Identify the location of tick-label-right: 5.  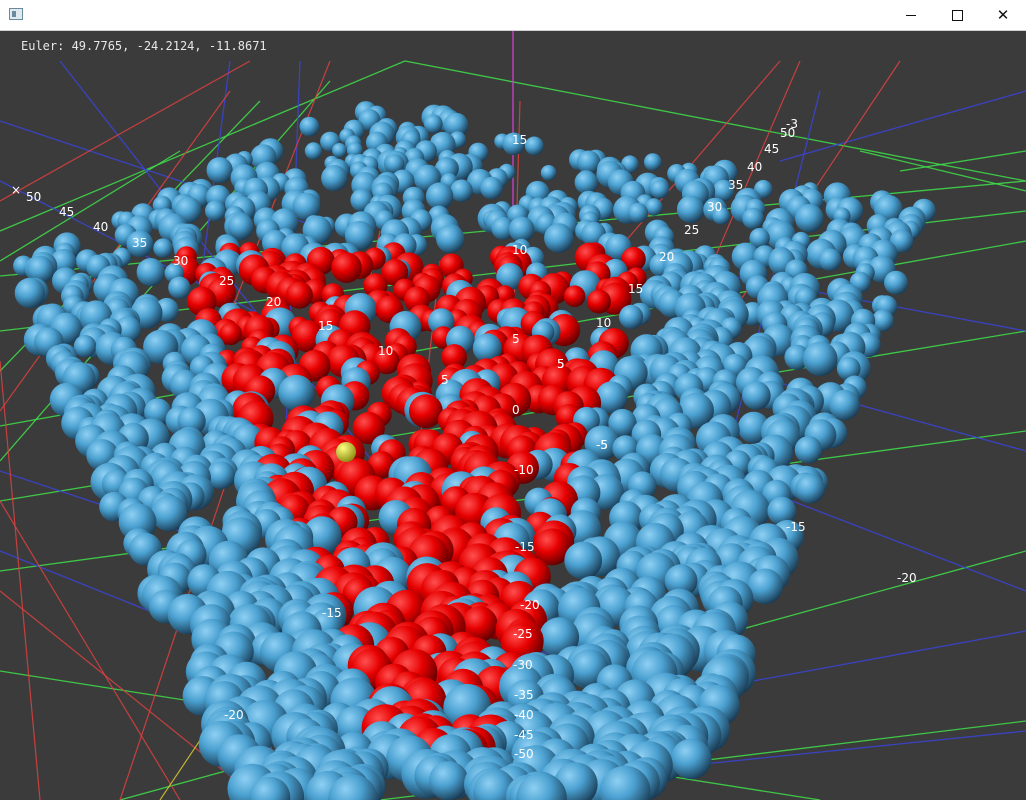
(561, 364).